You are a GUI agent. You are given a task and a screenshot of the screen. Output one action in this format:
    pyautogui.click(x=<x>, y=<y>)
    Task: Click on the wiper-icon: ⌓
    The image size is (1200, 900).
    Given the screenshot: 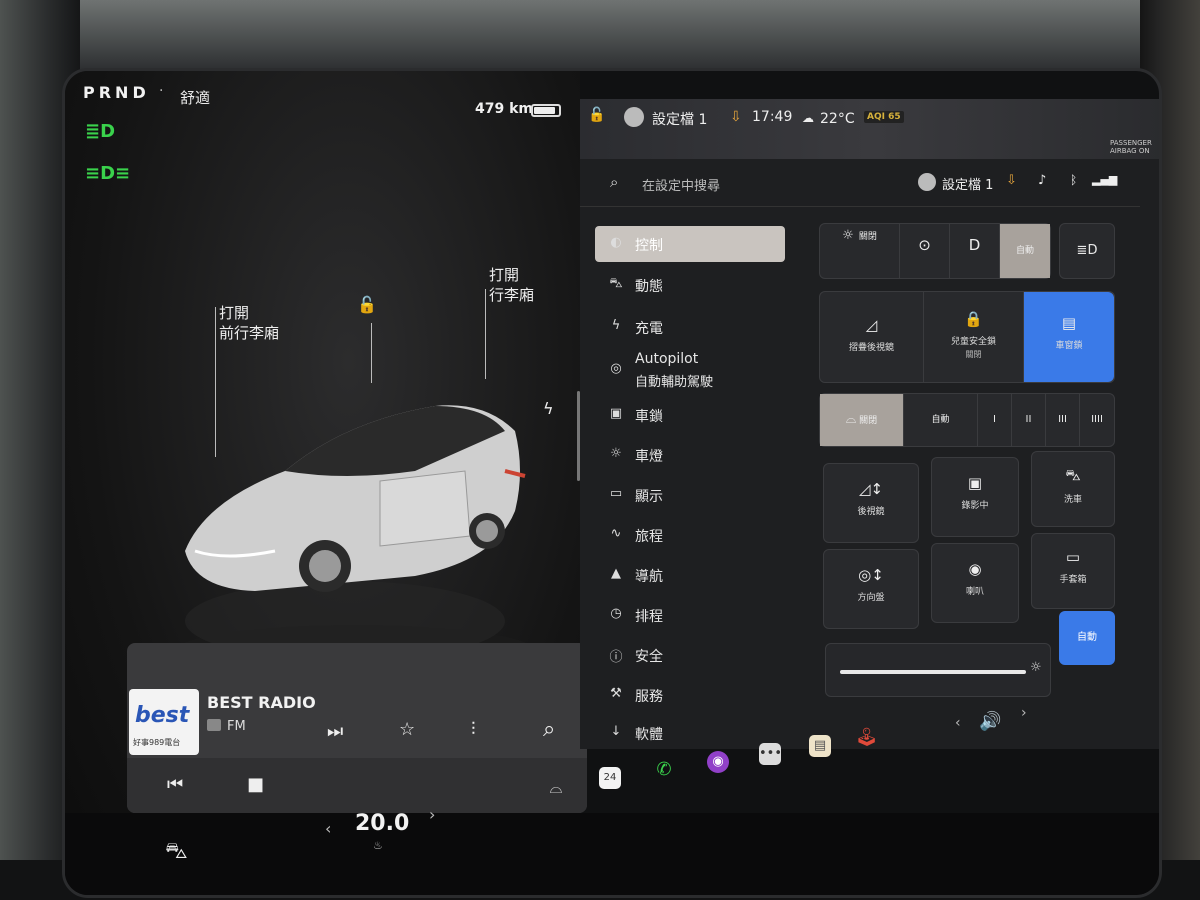 What is the action you would take?
    pyautogui.click(x=556, y=788)
    